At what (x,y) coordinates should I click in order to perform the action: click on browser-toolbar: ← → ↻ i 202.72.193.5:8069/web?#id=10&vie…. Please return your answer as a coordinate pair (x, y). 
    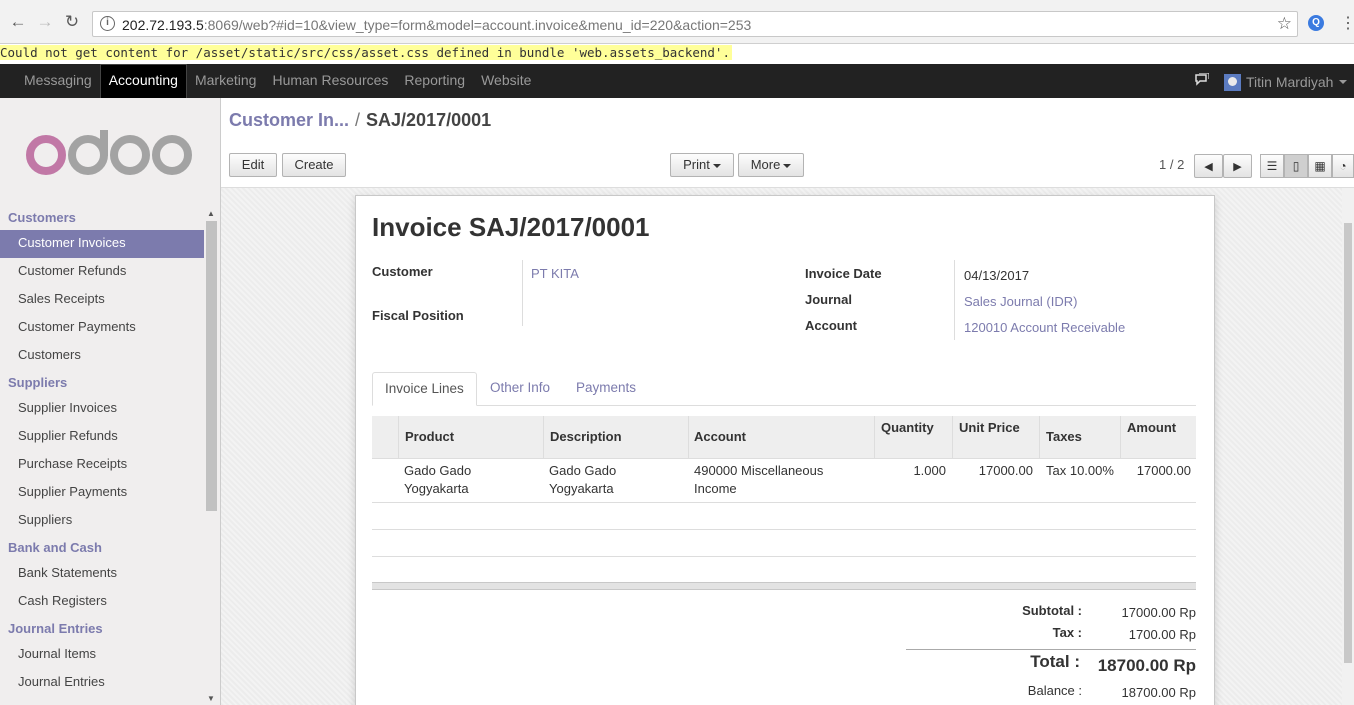
    Looking at the image, I should click on (677, 22).